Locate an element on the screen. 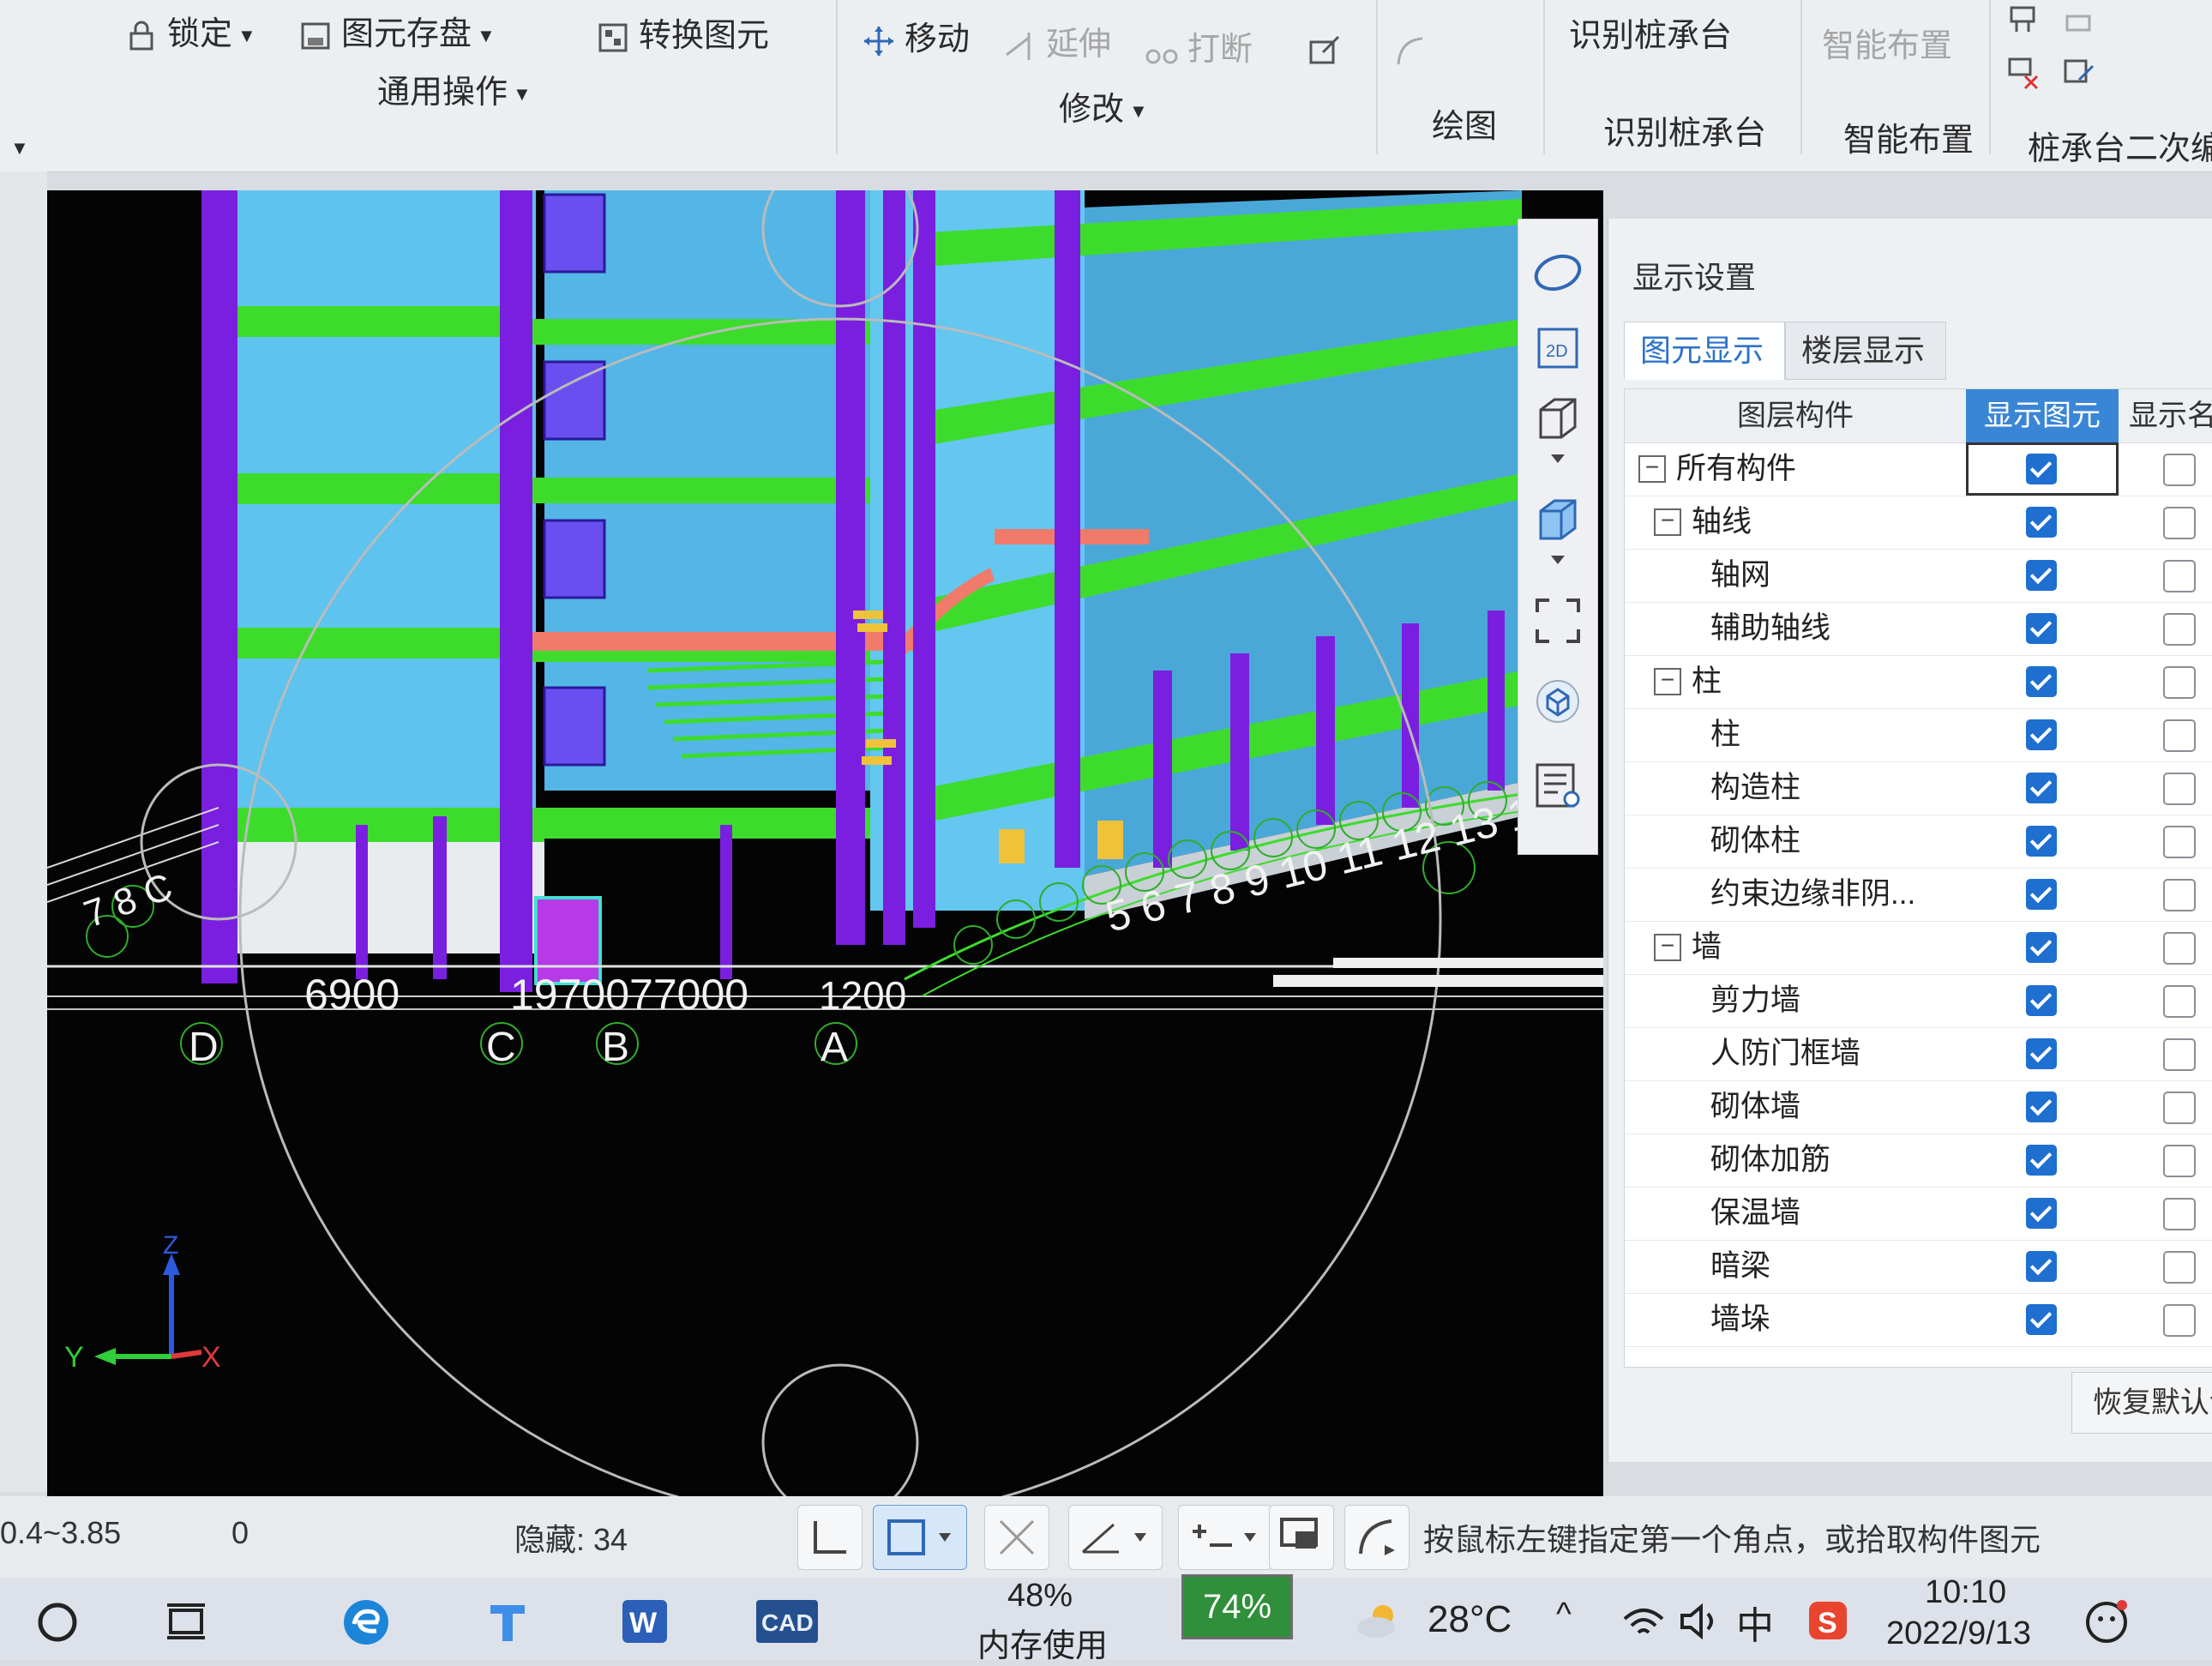 Image resolution: width=2212 pixels, height=1666 pixels. column-header-show-name: 显示名称 is located at coordinates (2165, 415).